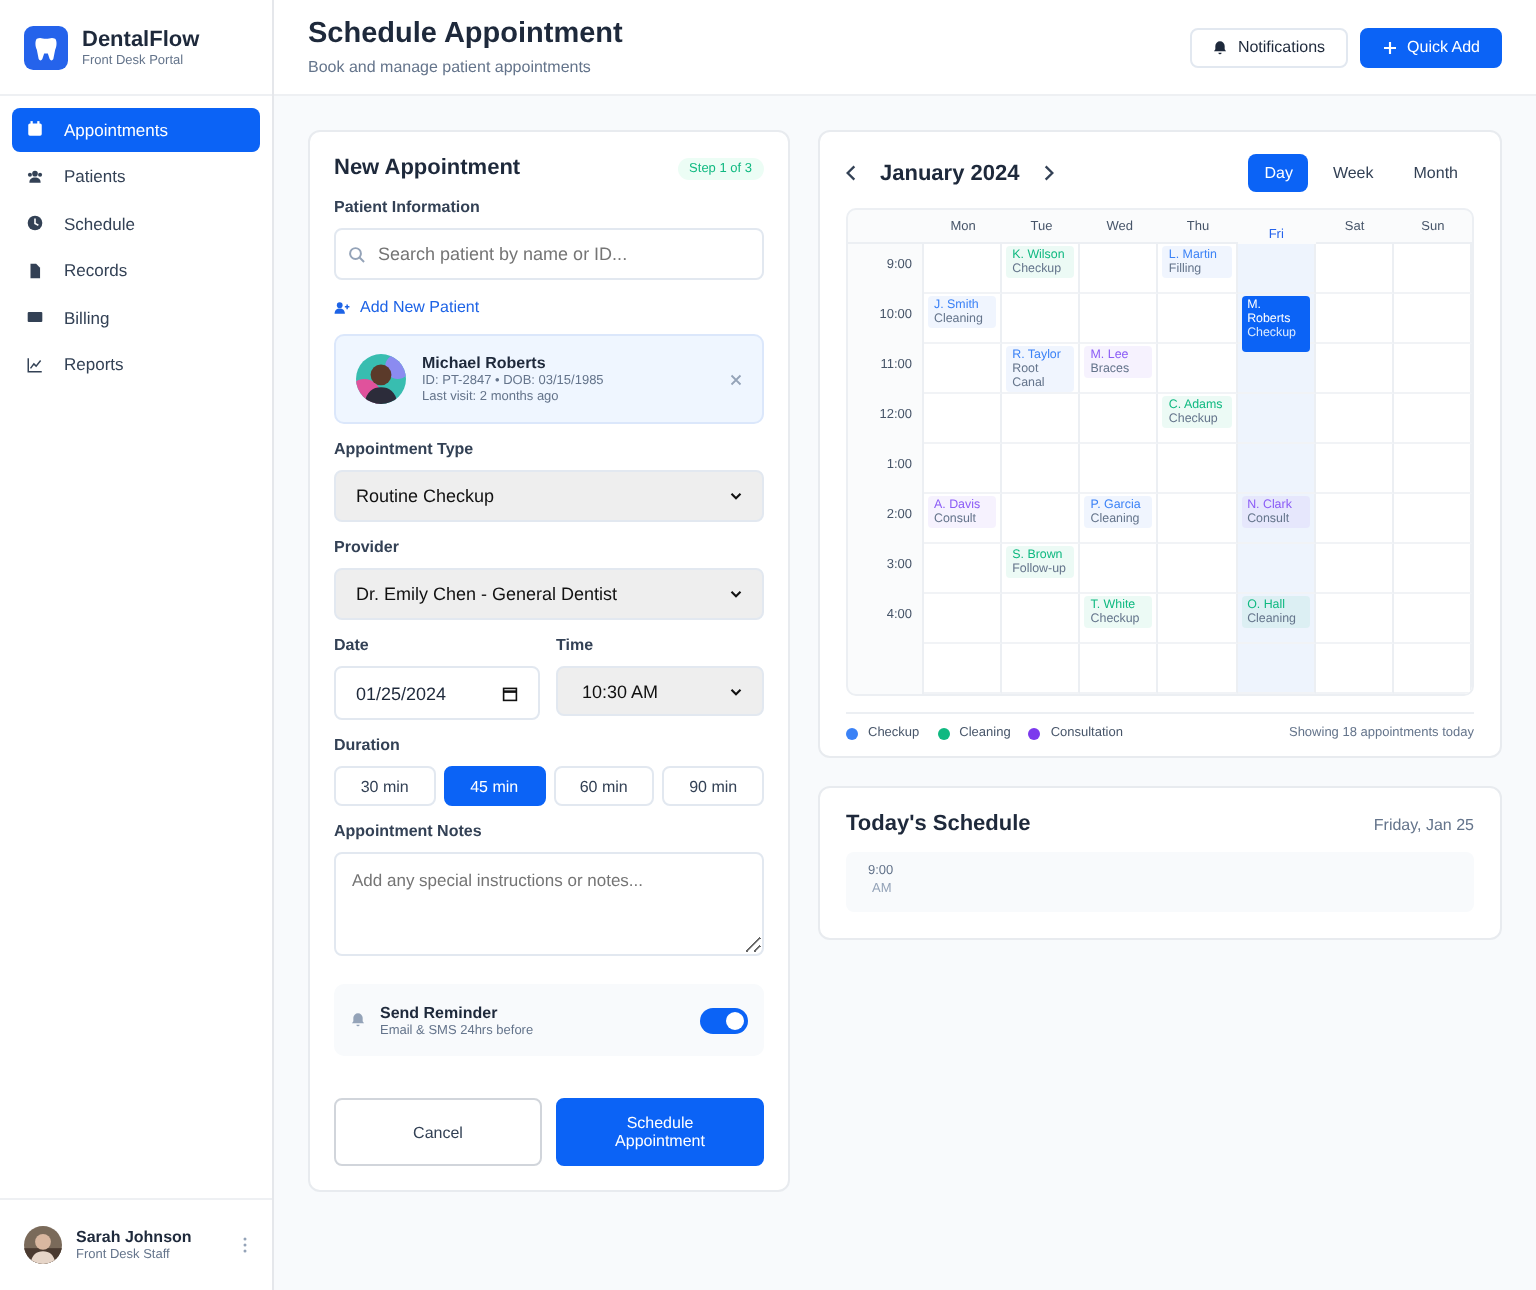  Describe the element at coordinates (35, 317) in the screenshot. I see `card-icon` at that location.